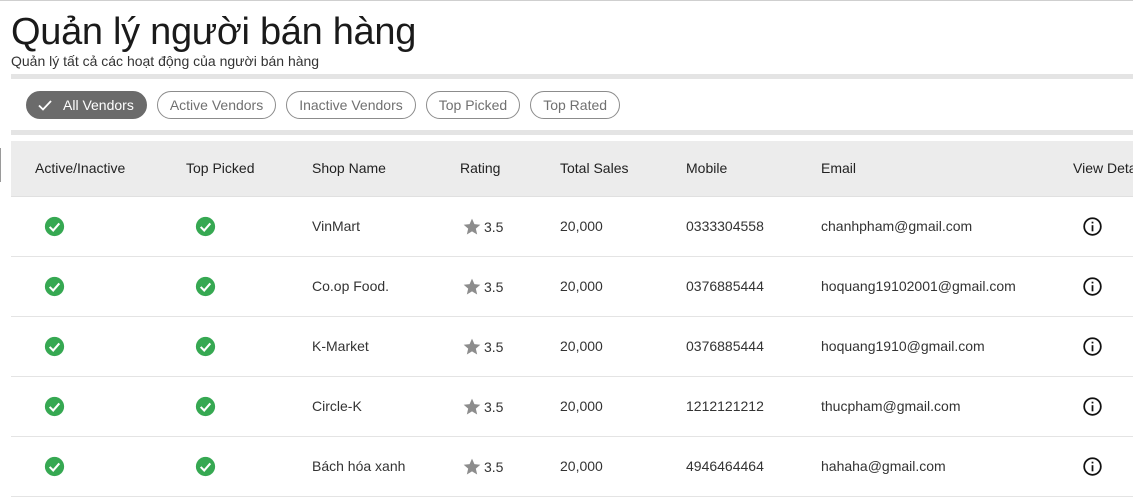 This screenshot has width=1133, height=503. What do you see at coordinates (359, 466) in the screenshot?
I see `shop-name: Bách hóa xanh` at bounding box center [359, 466].